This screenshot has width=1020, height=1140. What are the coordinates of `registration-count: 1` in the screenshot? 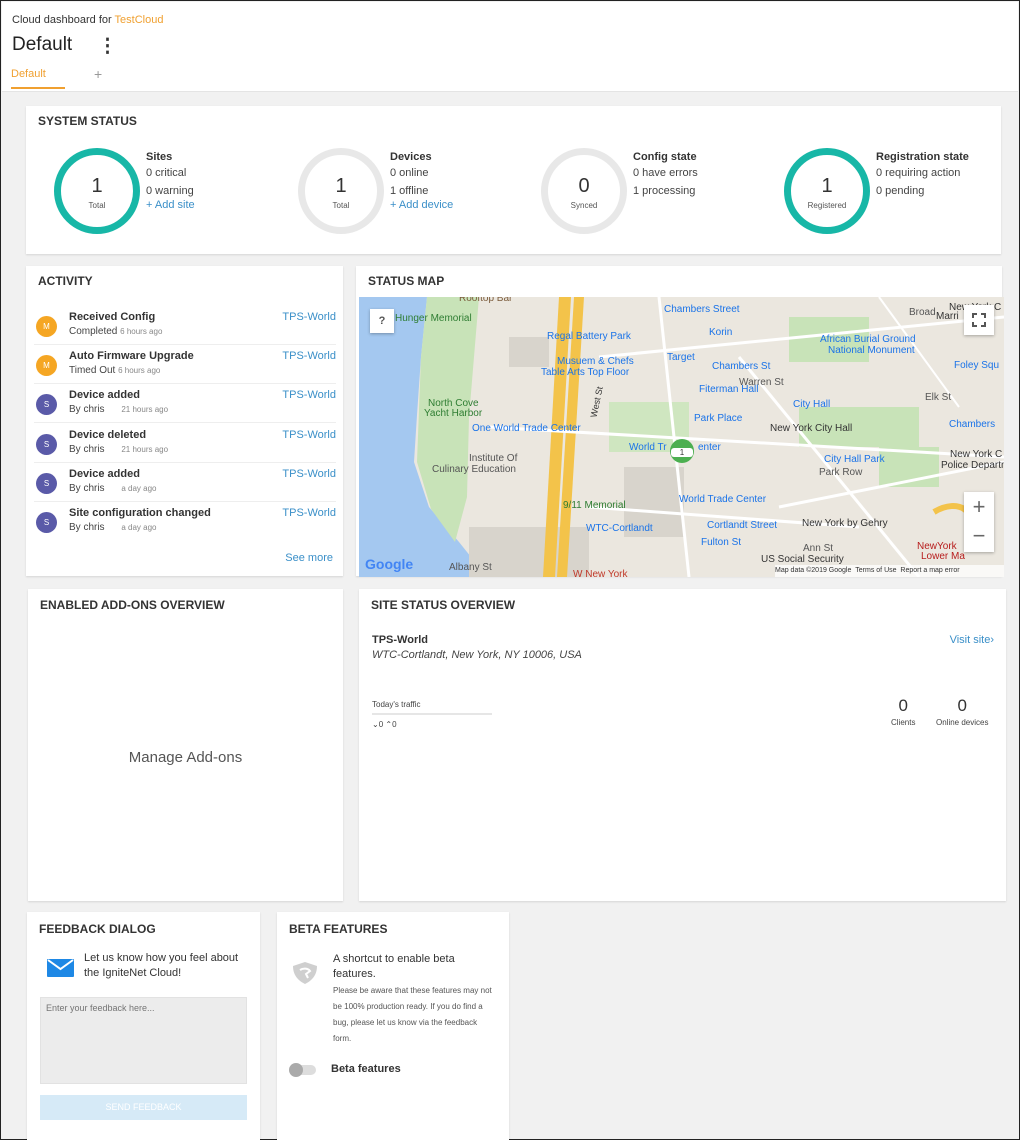 It's located at (827, 186).